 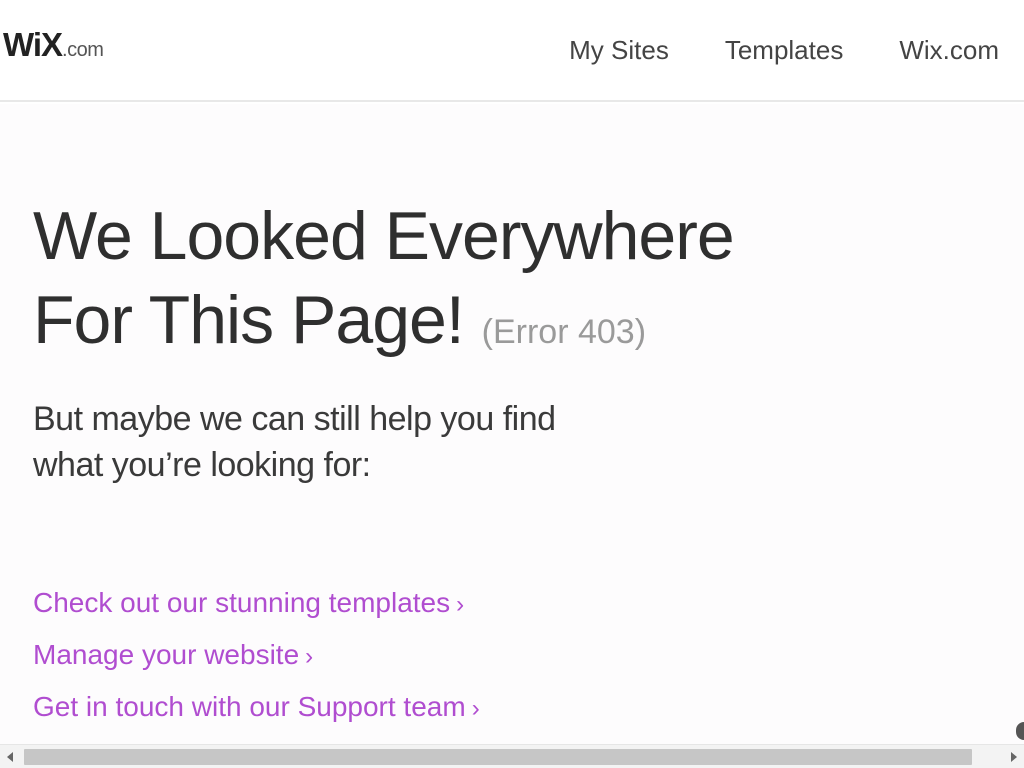 I want to click on wix-logo: WiX .com, so click(x=53, y=44).